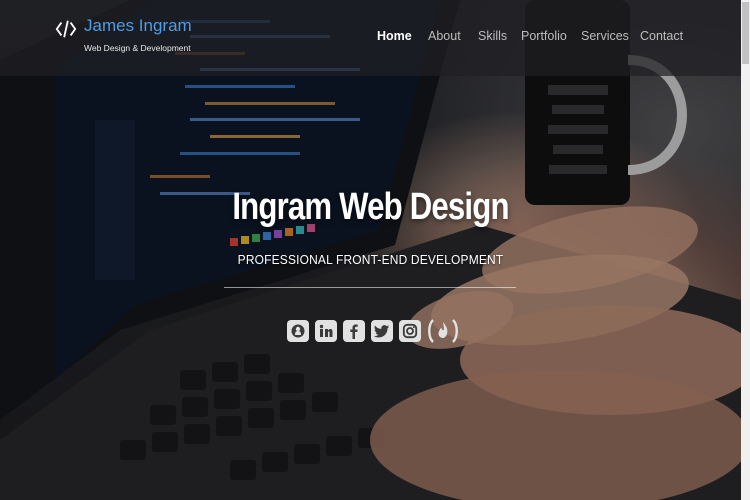 This screenshot has height=500, width=750. Describe the element at coordinates (492, 36) in the screenshot. I see `nav-skills: Skills` at that location.